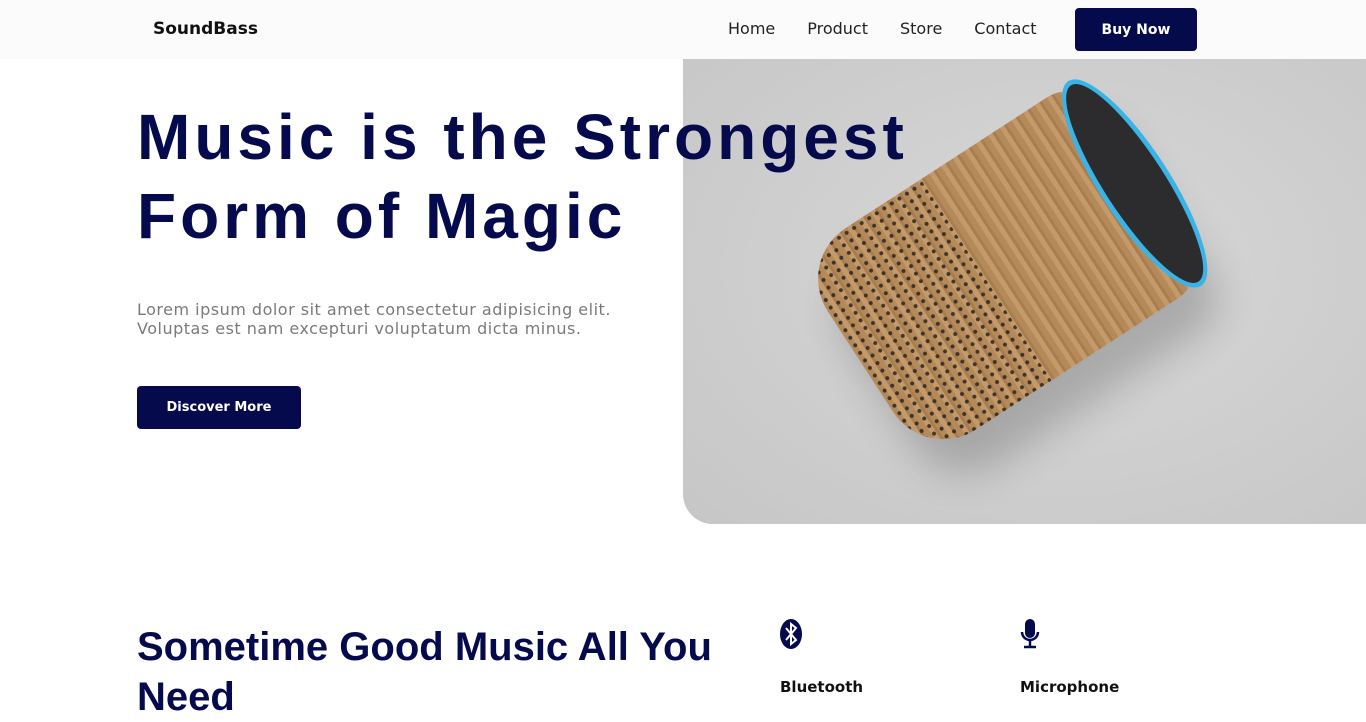 The image size is (1366, 722). Describe the element at coordinates (382, 216) in the screenshot. I see `hero-title-line2: Form of Magic` at that location.